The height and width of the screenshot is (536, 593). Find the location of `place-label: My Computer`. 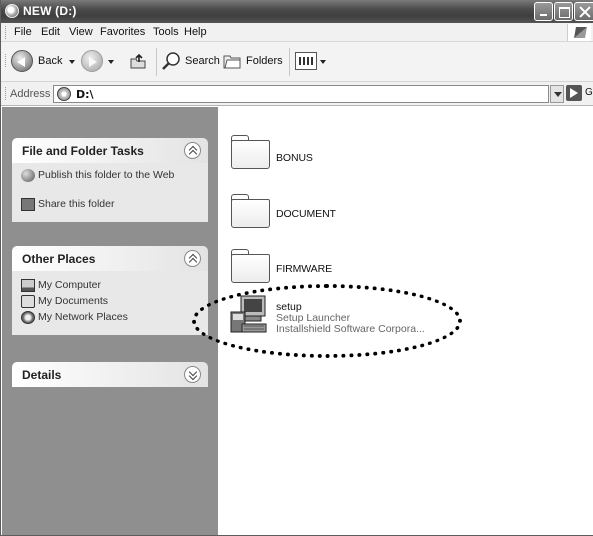

place-label: My Computer is located at coordinates (70, 285).